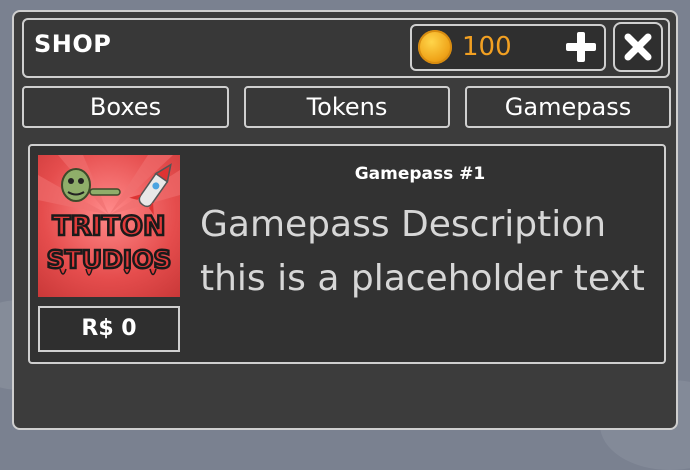 This screenshot has width=690, height=470. What do you see at coordinates (403, 224) in the screenshot?
I see `description-line-1: Gamepass Description` at bounding box center [403, 224].